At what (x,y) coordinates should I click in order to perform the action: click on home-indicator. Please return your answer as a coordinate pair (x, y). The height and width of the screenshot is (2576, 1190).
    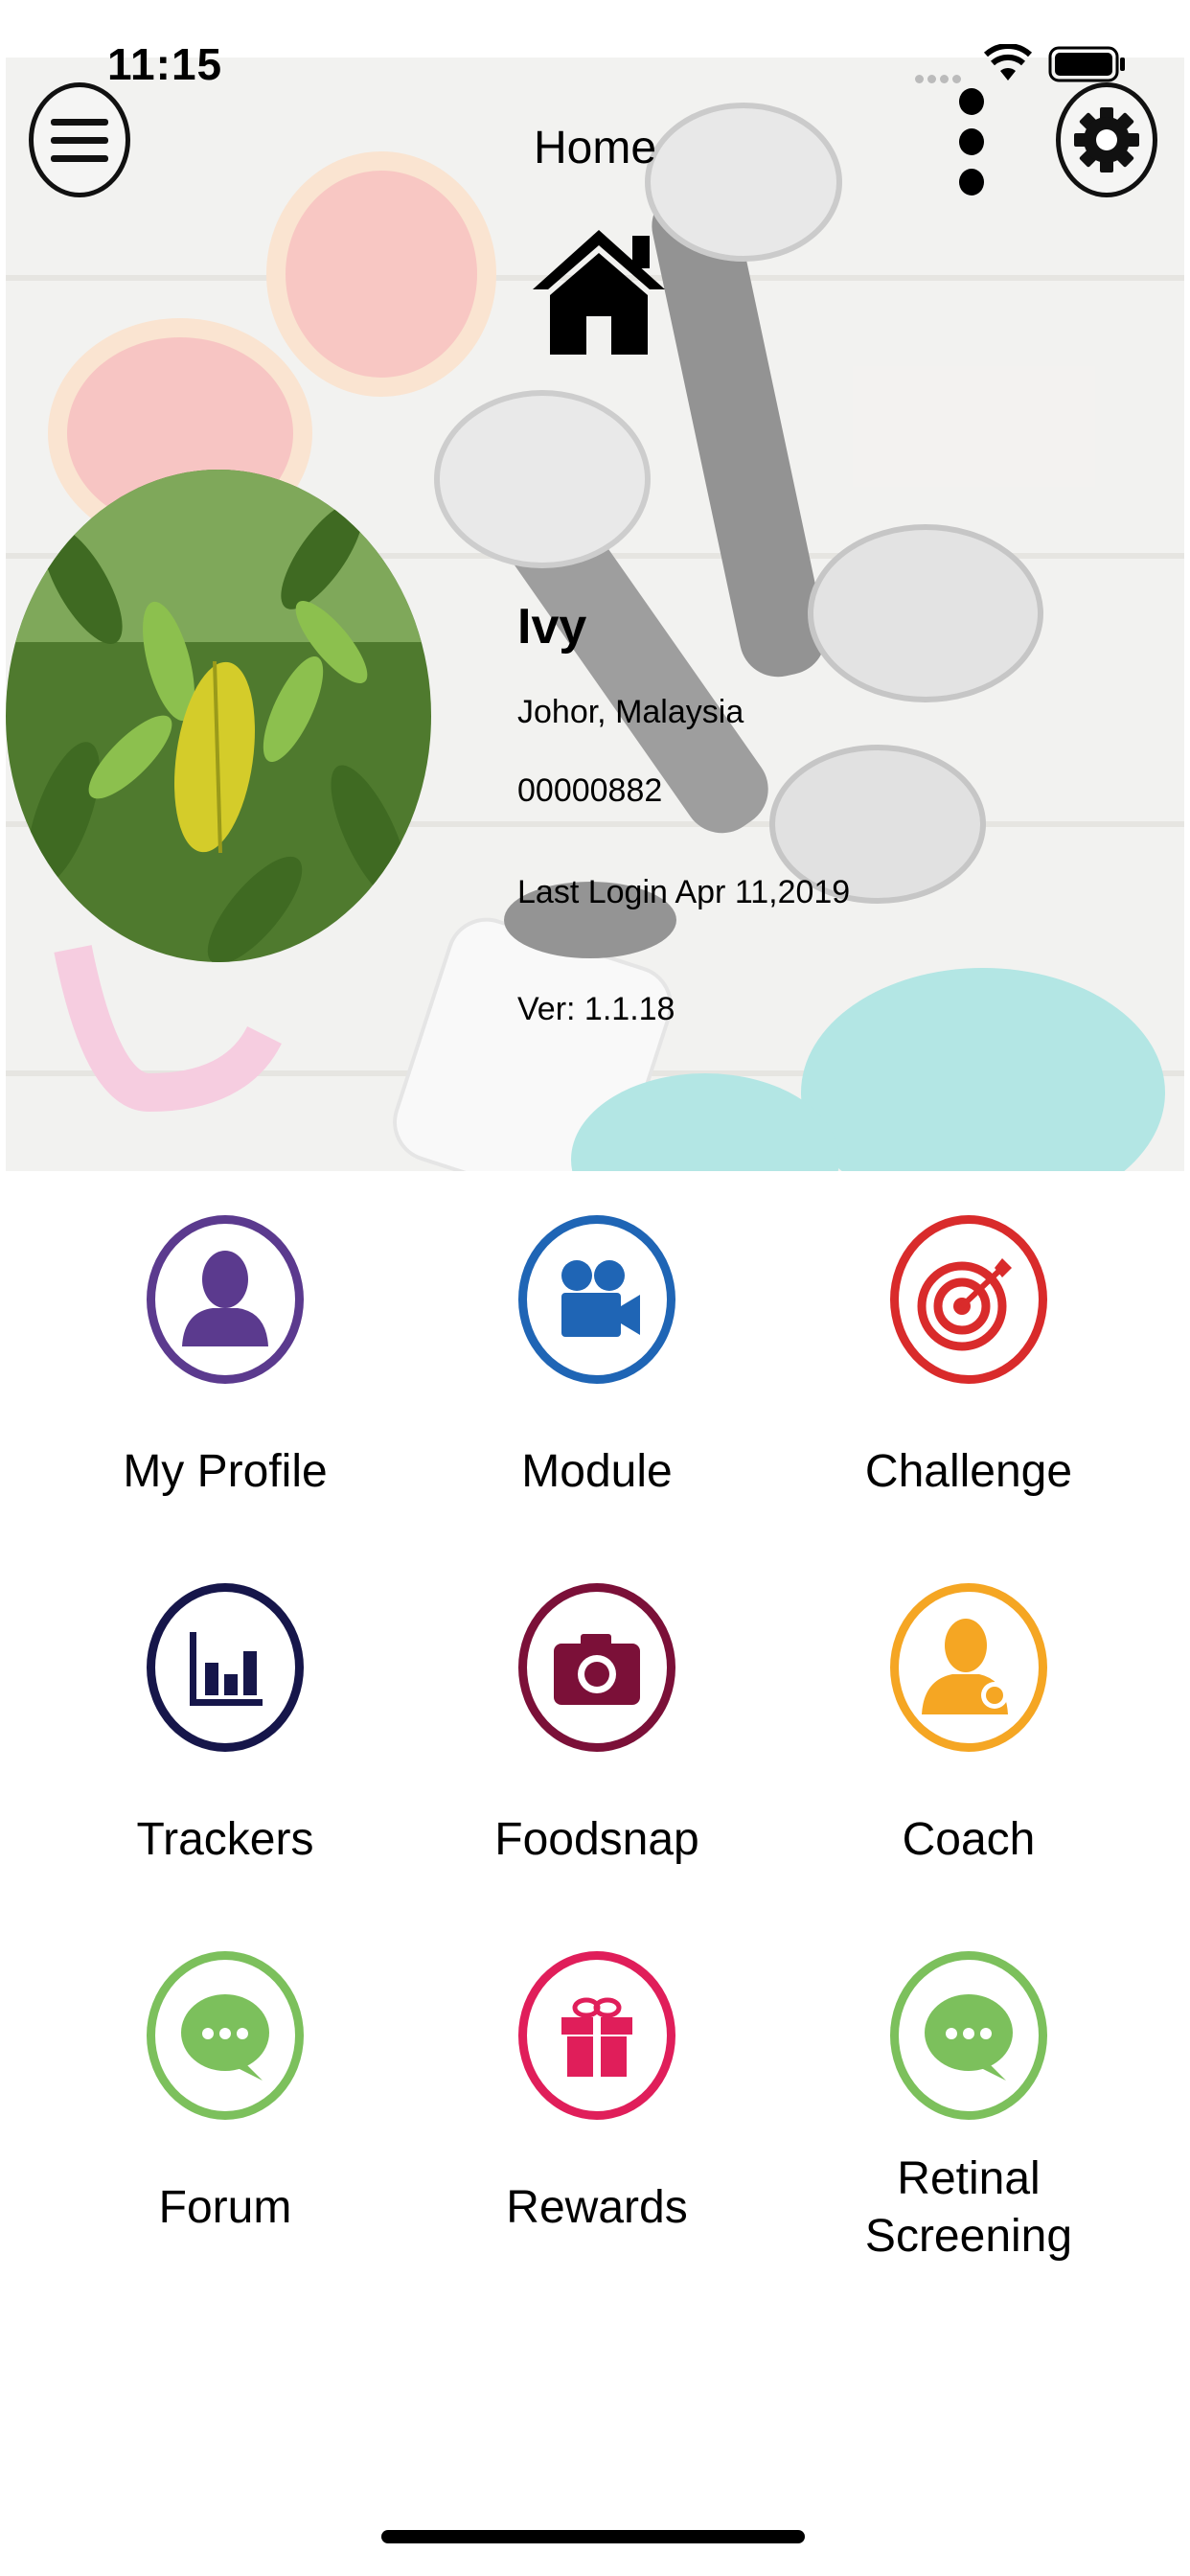
    Looking at the image, I should click on (593, 2536).